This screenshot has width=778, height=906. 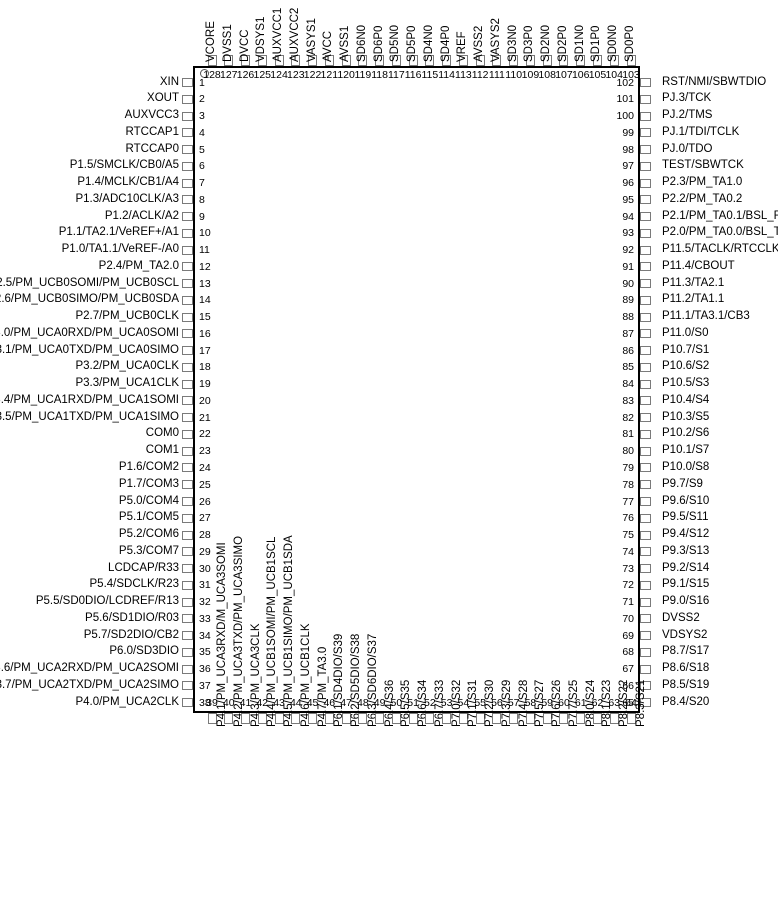 What do you see at coordinates (204, 250) in the screenshot?
I see `pin-number-11: 11` at bounding box center [204, 250].